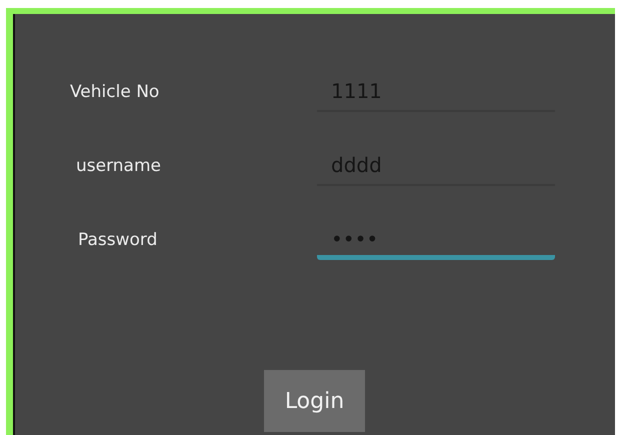  I want to click on login-button: Login, so click(314, 401).